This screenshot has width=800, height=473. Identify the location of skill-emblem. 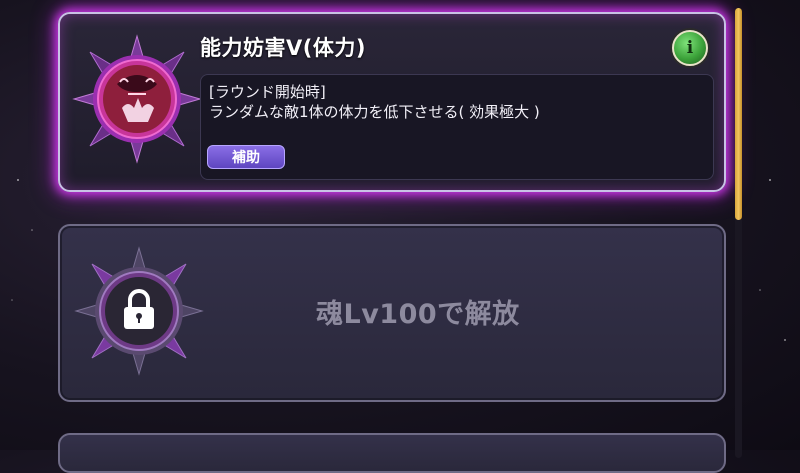
(137, 99).